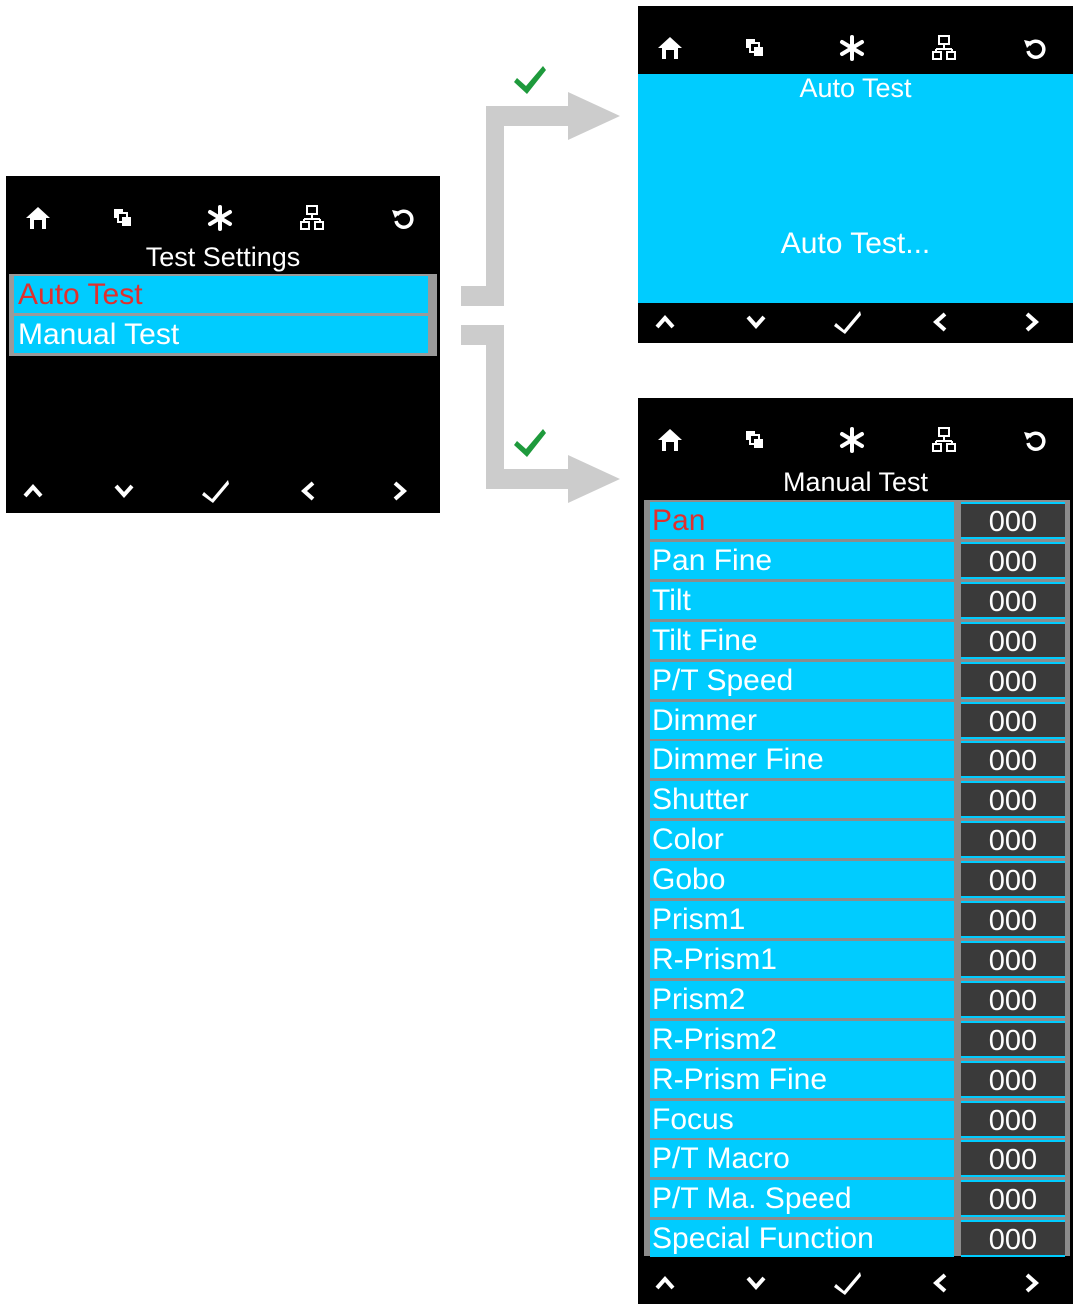 The width and height of the screenshot is (1077, 1308). I want to click on channel-row: Pan Fine 000, so click(858, 560).